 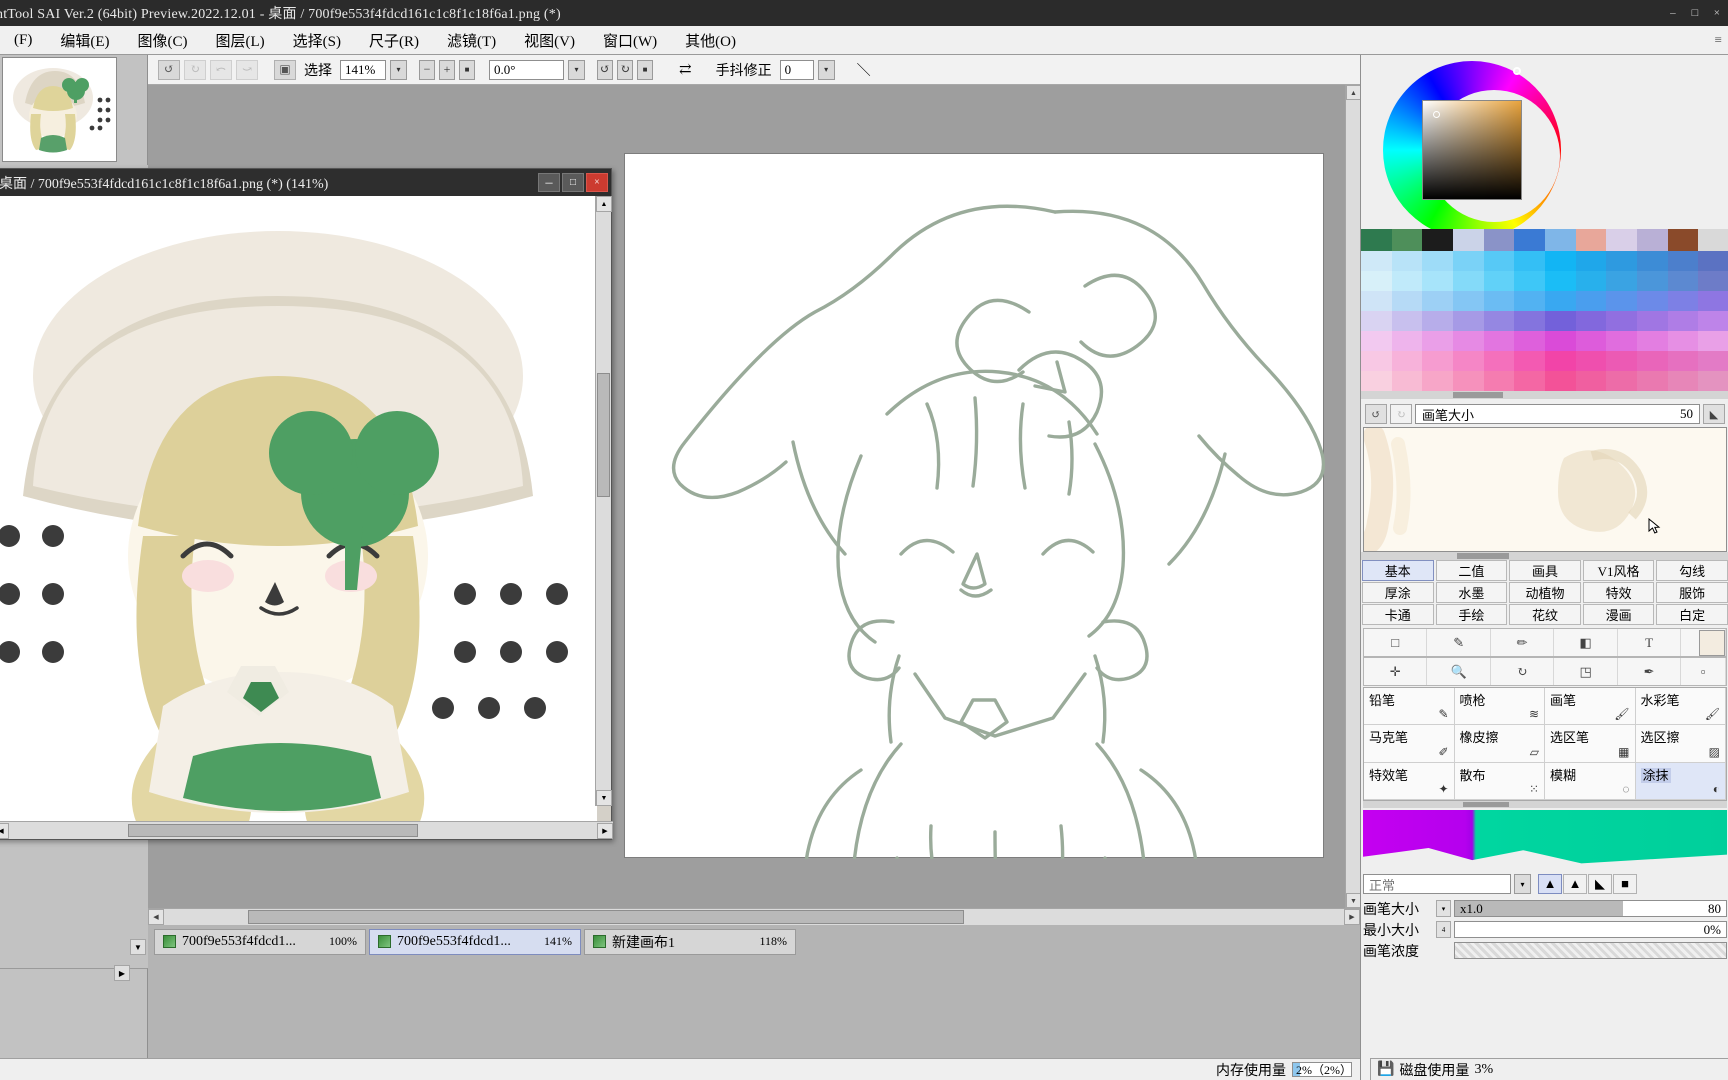 I want to click on slider-dropdown-brush-size: ▾, so click(x=1443, y=908).